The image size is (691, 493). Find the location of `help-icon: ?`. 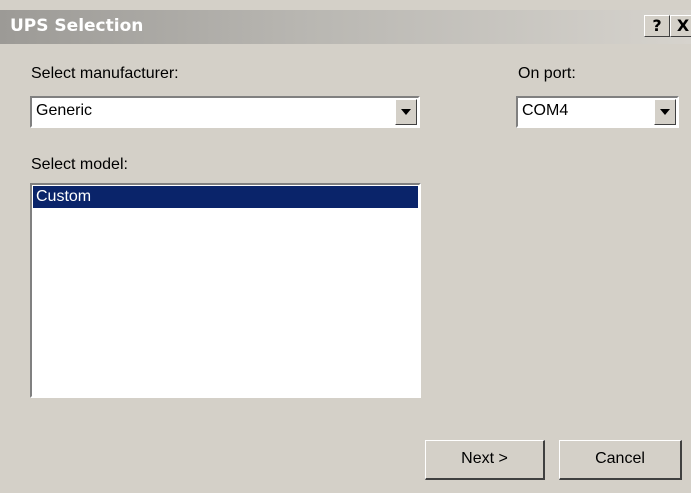

help-icon: ? is located at coordinates (657, 25).